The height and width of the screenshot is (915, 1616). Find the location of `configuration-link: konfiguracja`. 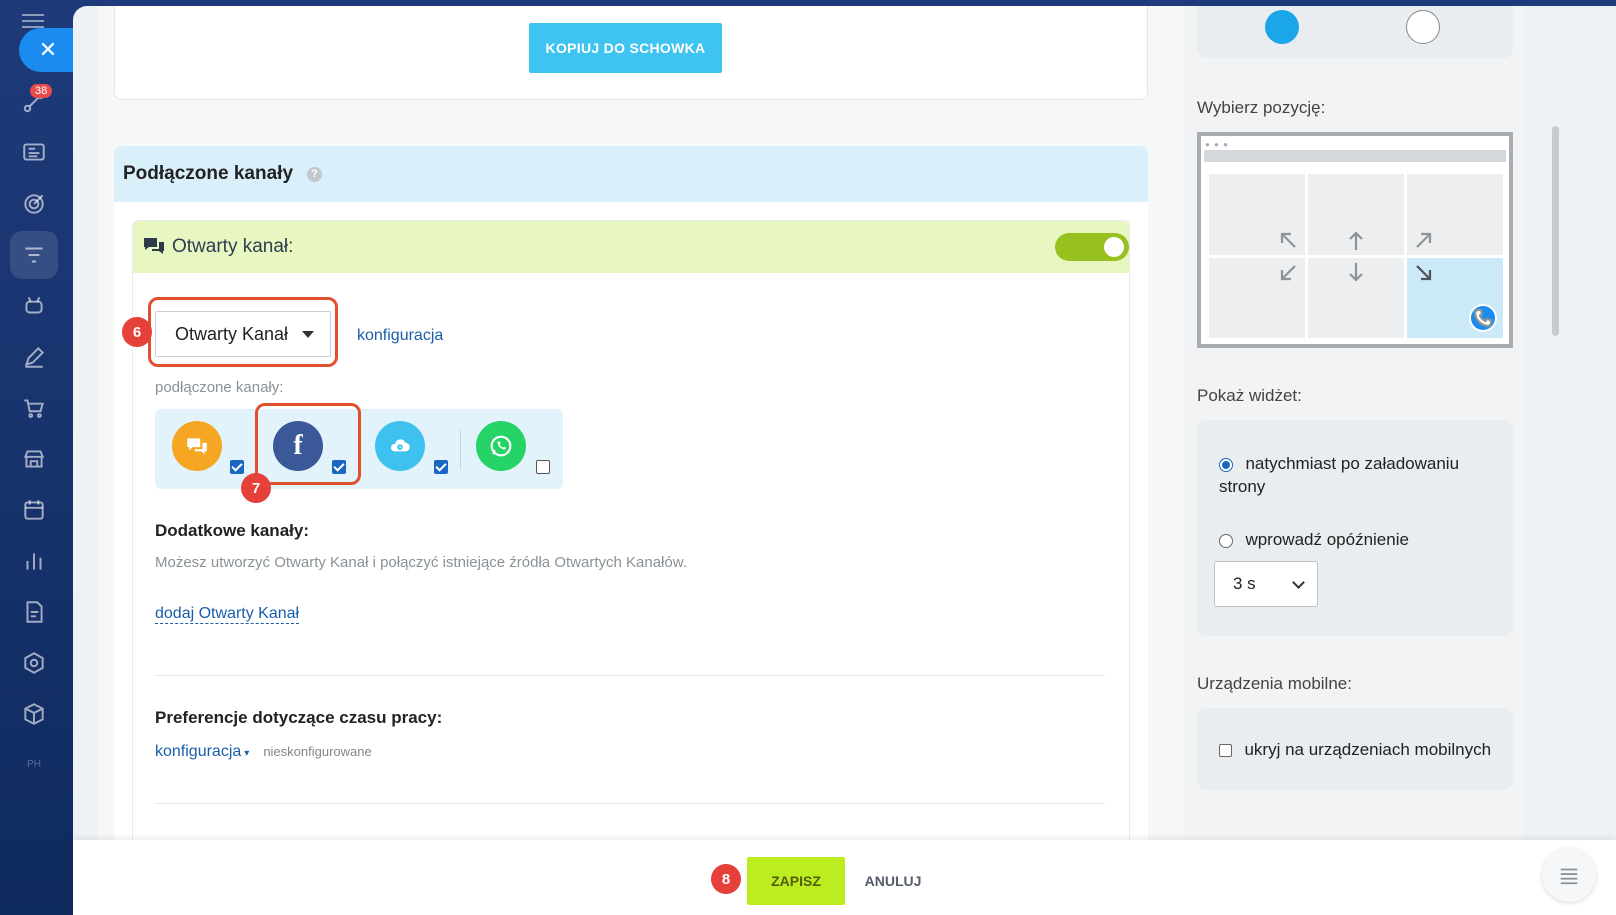

configuration-link: konfiguracja is located at coordinates (400, 336).